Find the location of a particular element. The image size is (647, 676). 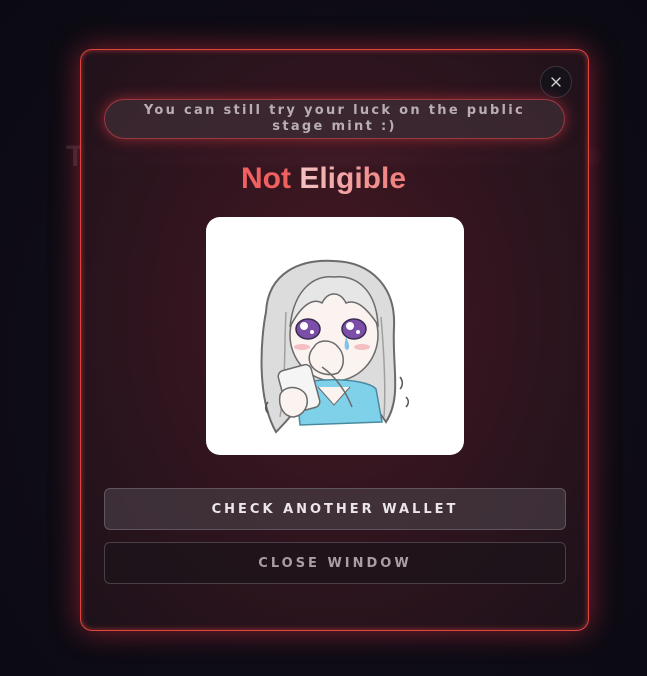

title-word-eligible: Eligible is located at coordinates (352, 178).